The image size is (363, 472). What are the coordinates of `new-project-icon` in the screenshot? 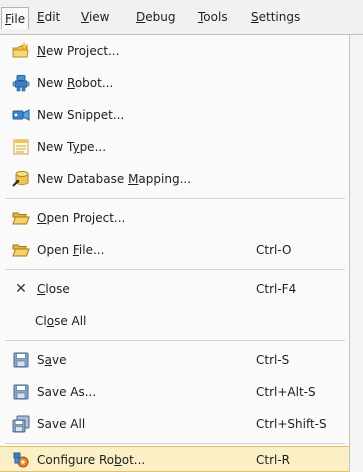 It's located at (21, 51).